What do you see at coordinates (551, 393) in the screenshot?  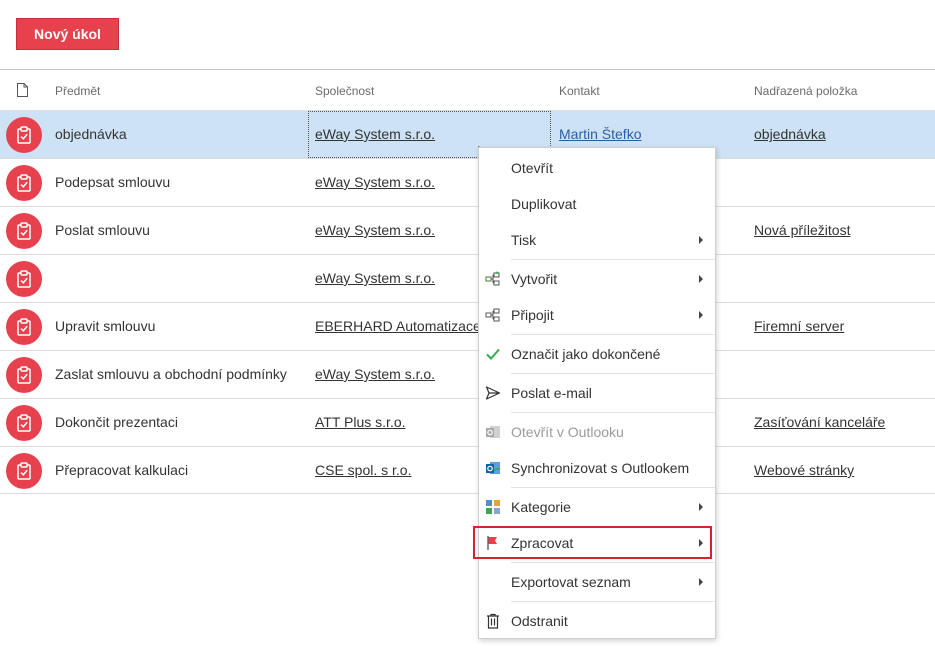 I see `menu-item-label: Poslat e-mail` at bounding box center [551, 393].